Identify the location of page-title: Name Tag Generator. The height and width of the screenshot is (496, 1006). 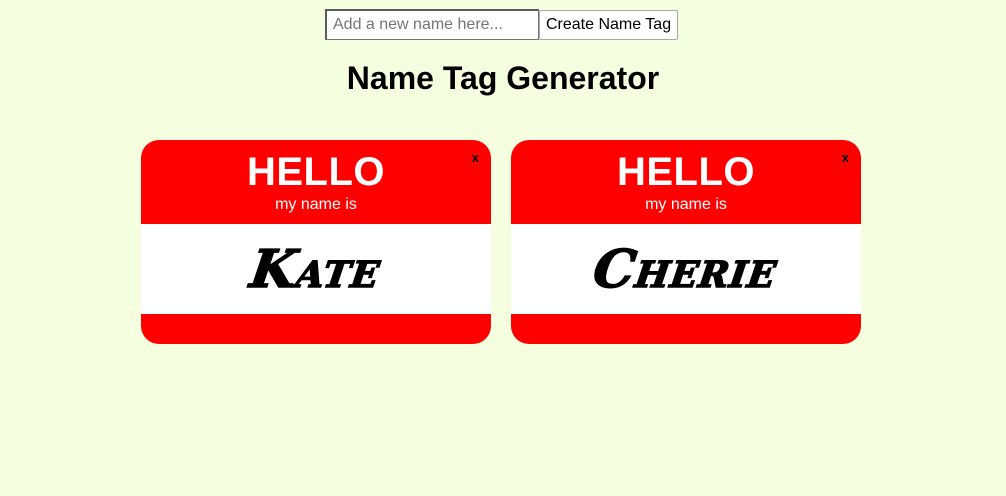
(503, 78).